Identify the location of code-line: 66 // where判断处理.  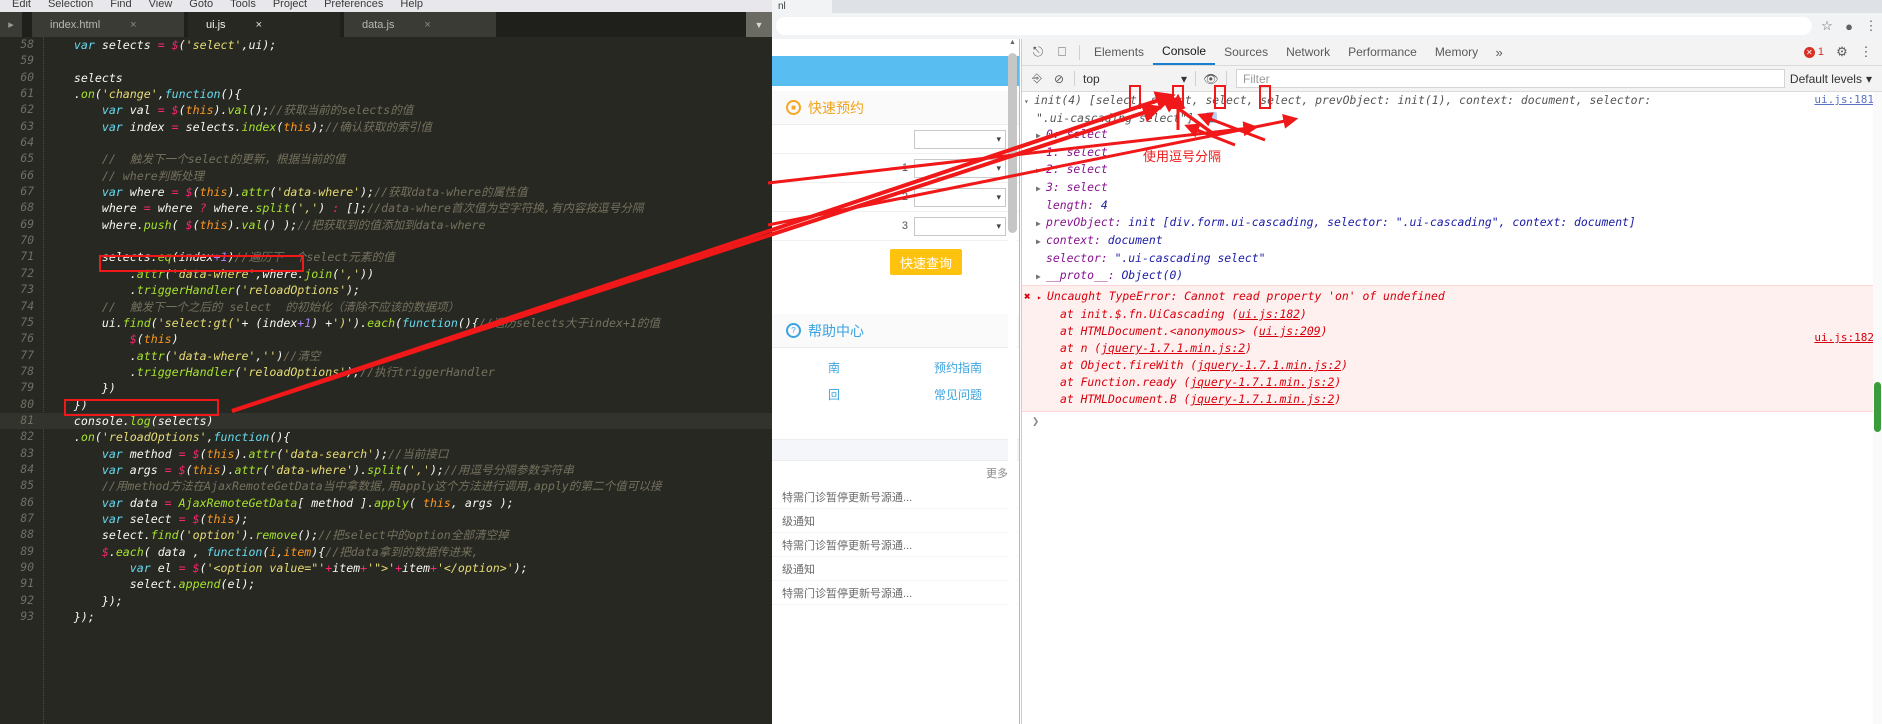
(386, 176).